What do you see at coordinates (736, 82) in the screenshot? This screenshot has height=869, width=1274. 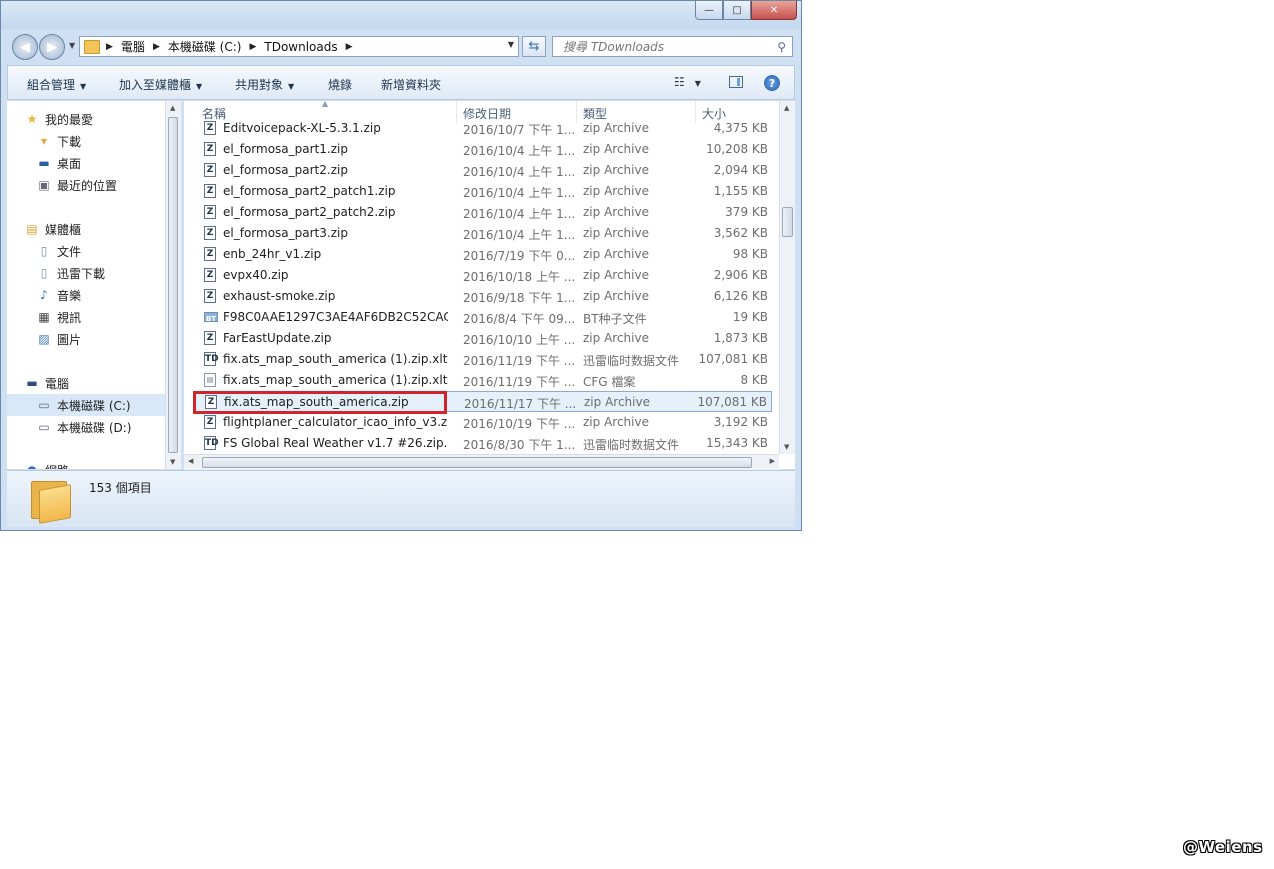 I see `preview-pane-icon` at bounding box center [736, 82].